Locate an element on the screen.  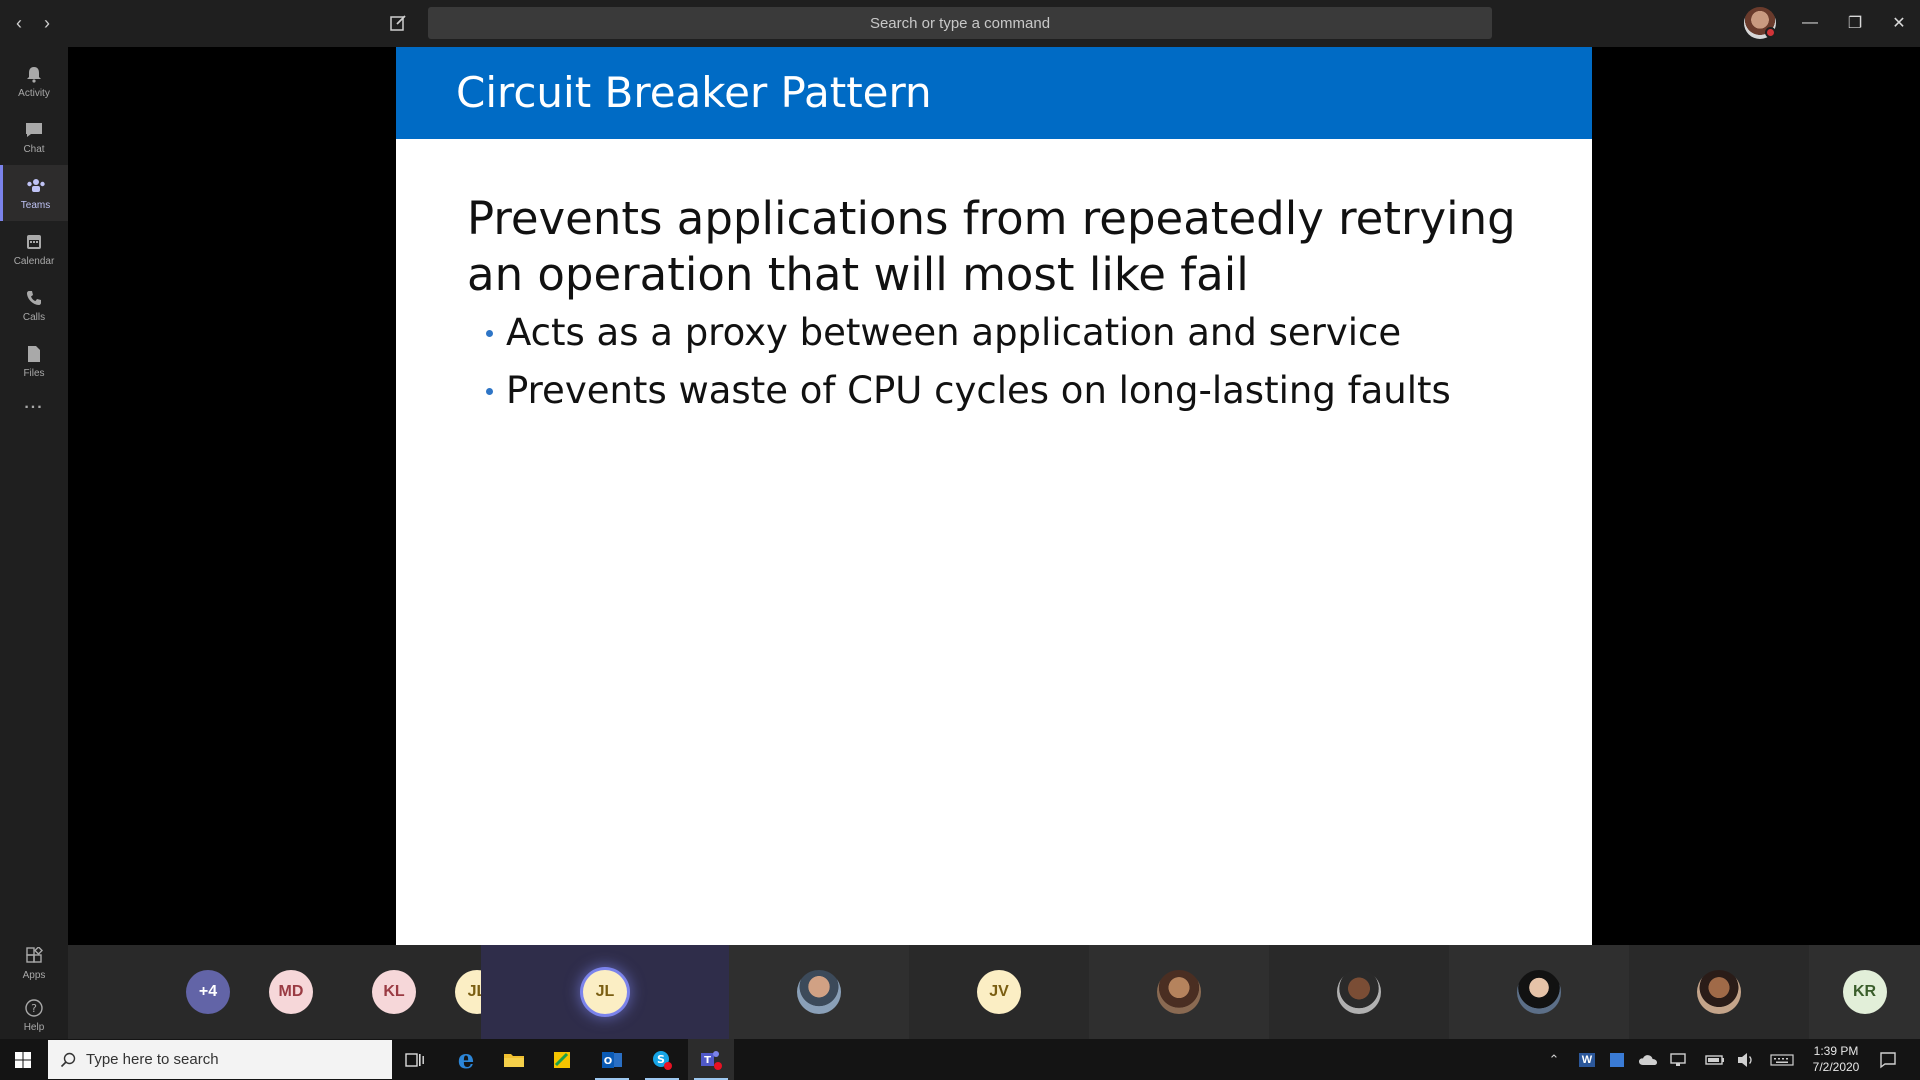
outlook-app-button: O is located at coordinates (612, 1059).